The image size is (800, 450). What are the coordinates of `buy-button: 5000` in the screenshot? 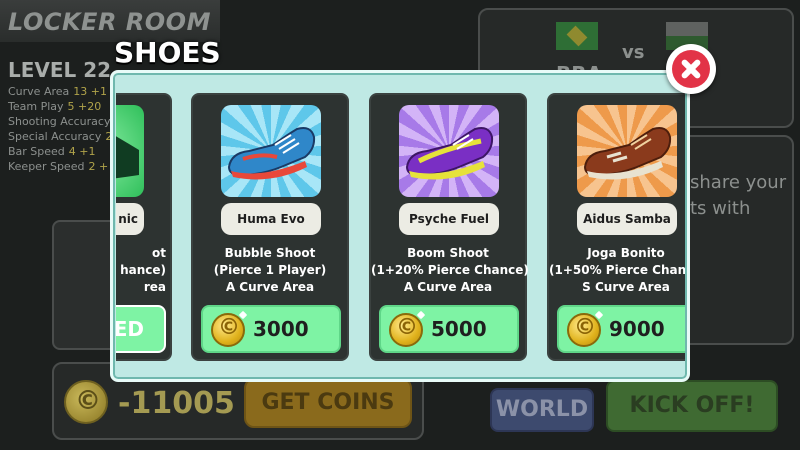 It's located at (449, 329).